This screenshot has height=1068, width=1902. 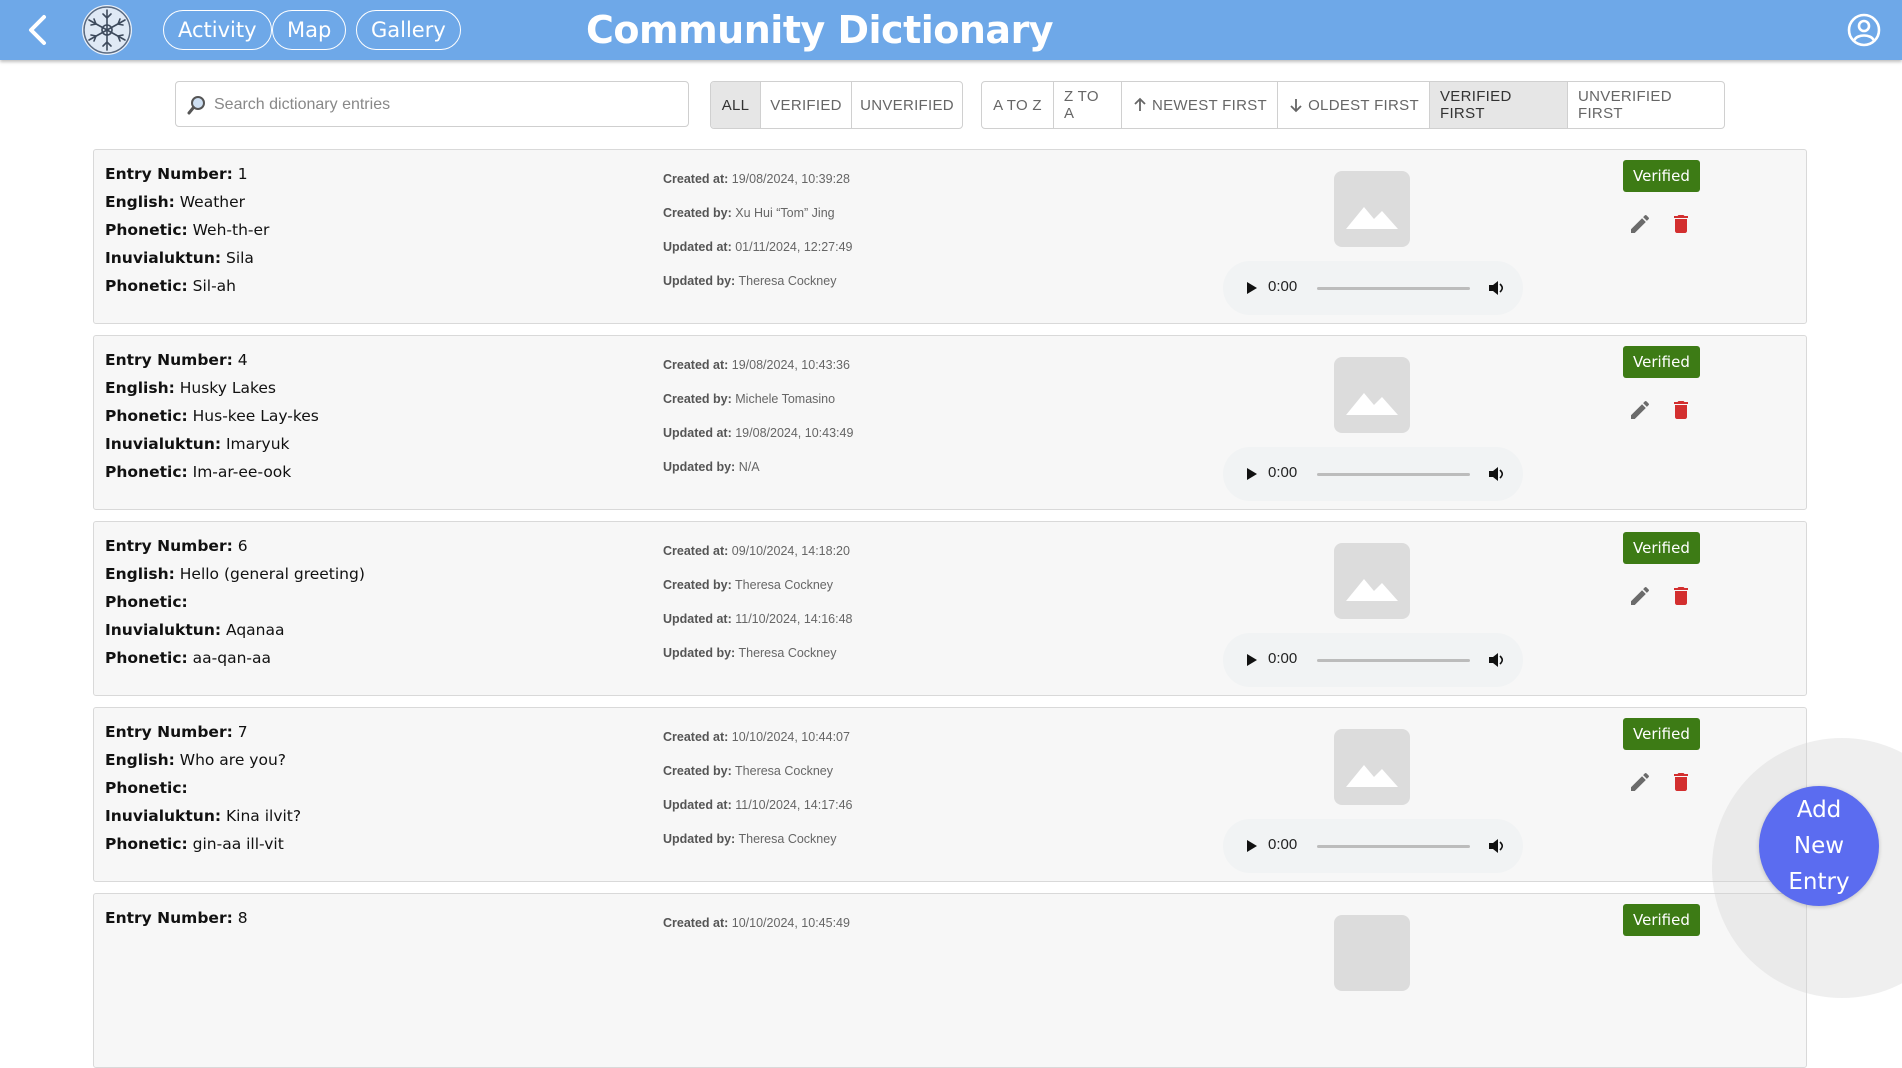 What do you see at coordinates (408, 30) in the screenshot?
I see `nav-gallery: Gallery` at bounding box center [408, 30].